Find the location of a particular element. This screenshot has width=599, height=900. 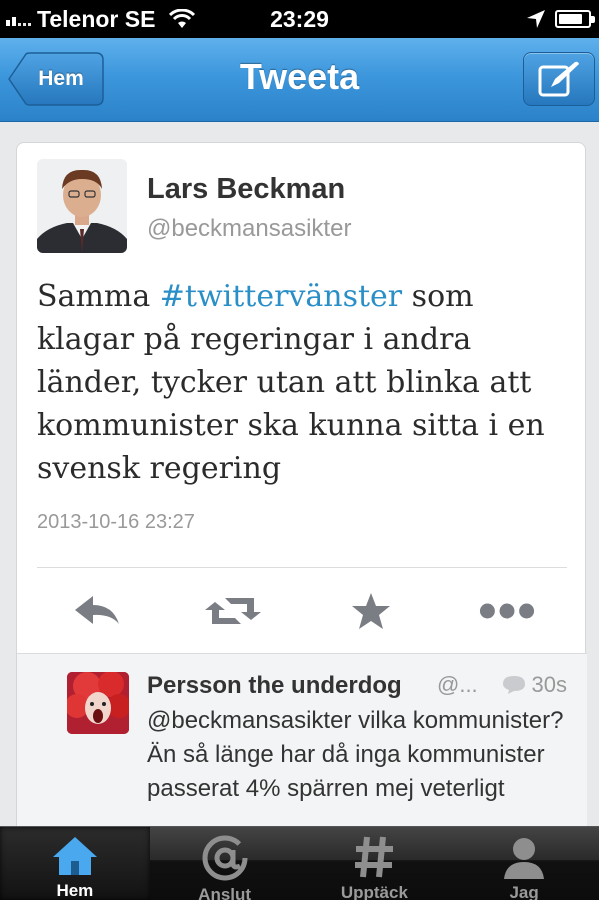

reply-author-photo is located at coordinates (98, 703).